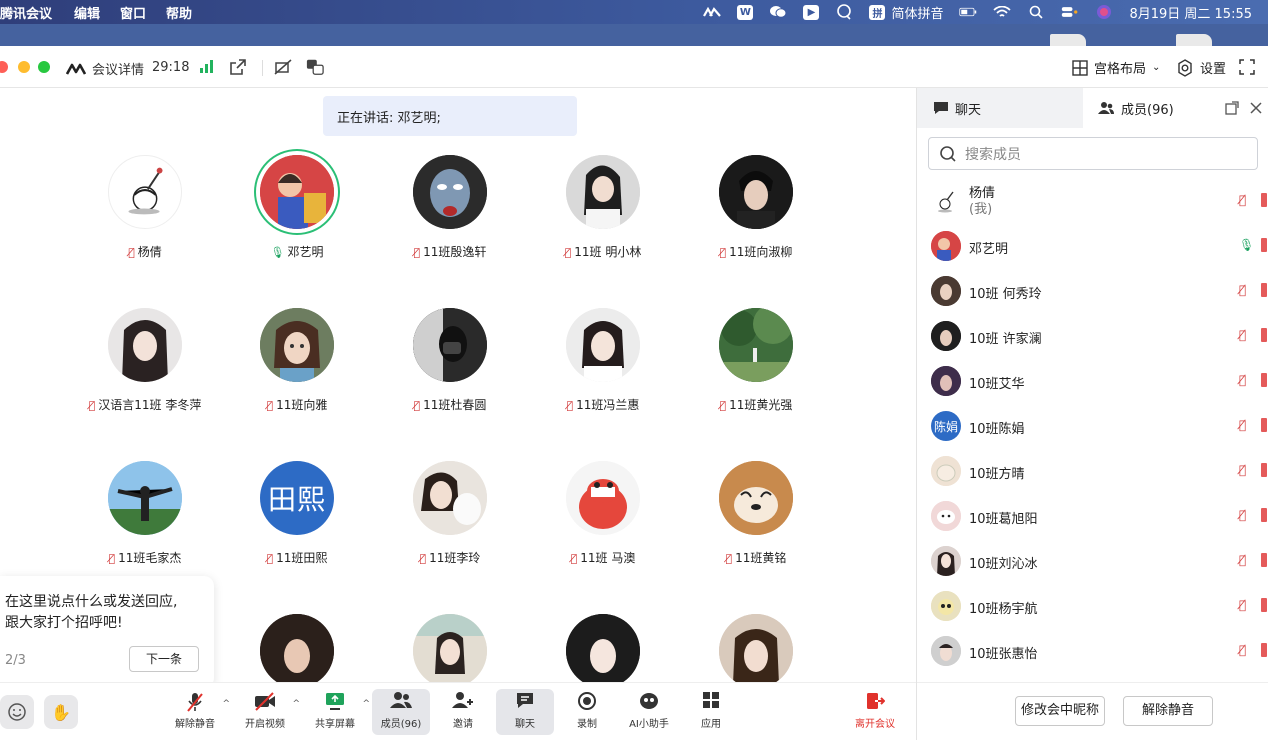 The height and width of the screenshot is (740, 1268). I want to click on list-item: 10班葛旭阳 🎙̸, so click(1092, 517).